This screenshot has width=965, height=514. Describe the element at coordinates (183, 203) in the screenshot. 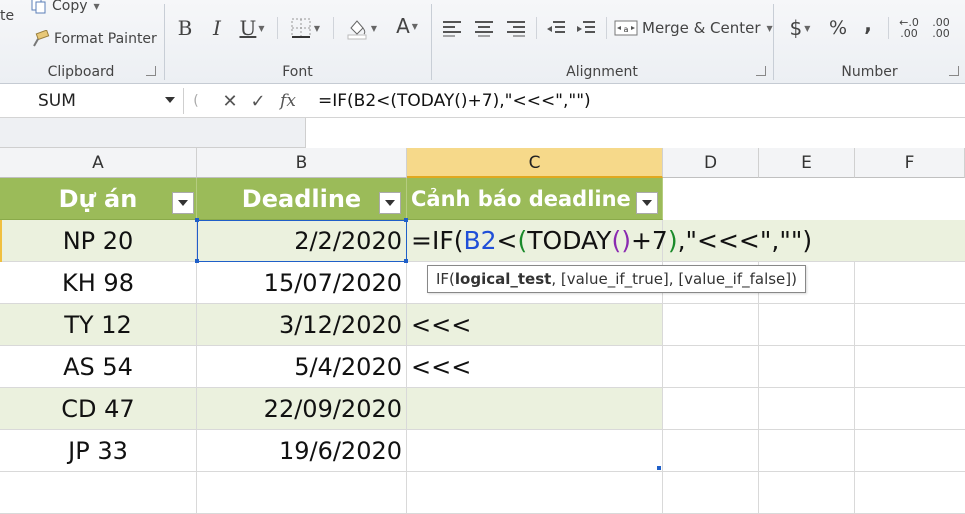

I see `filter-dropdown-project` at that location.